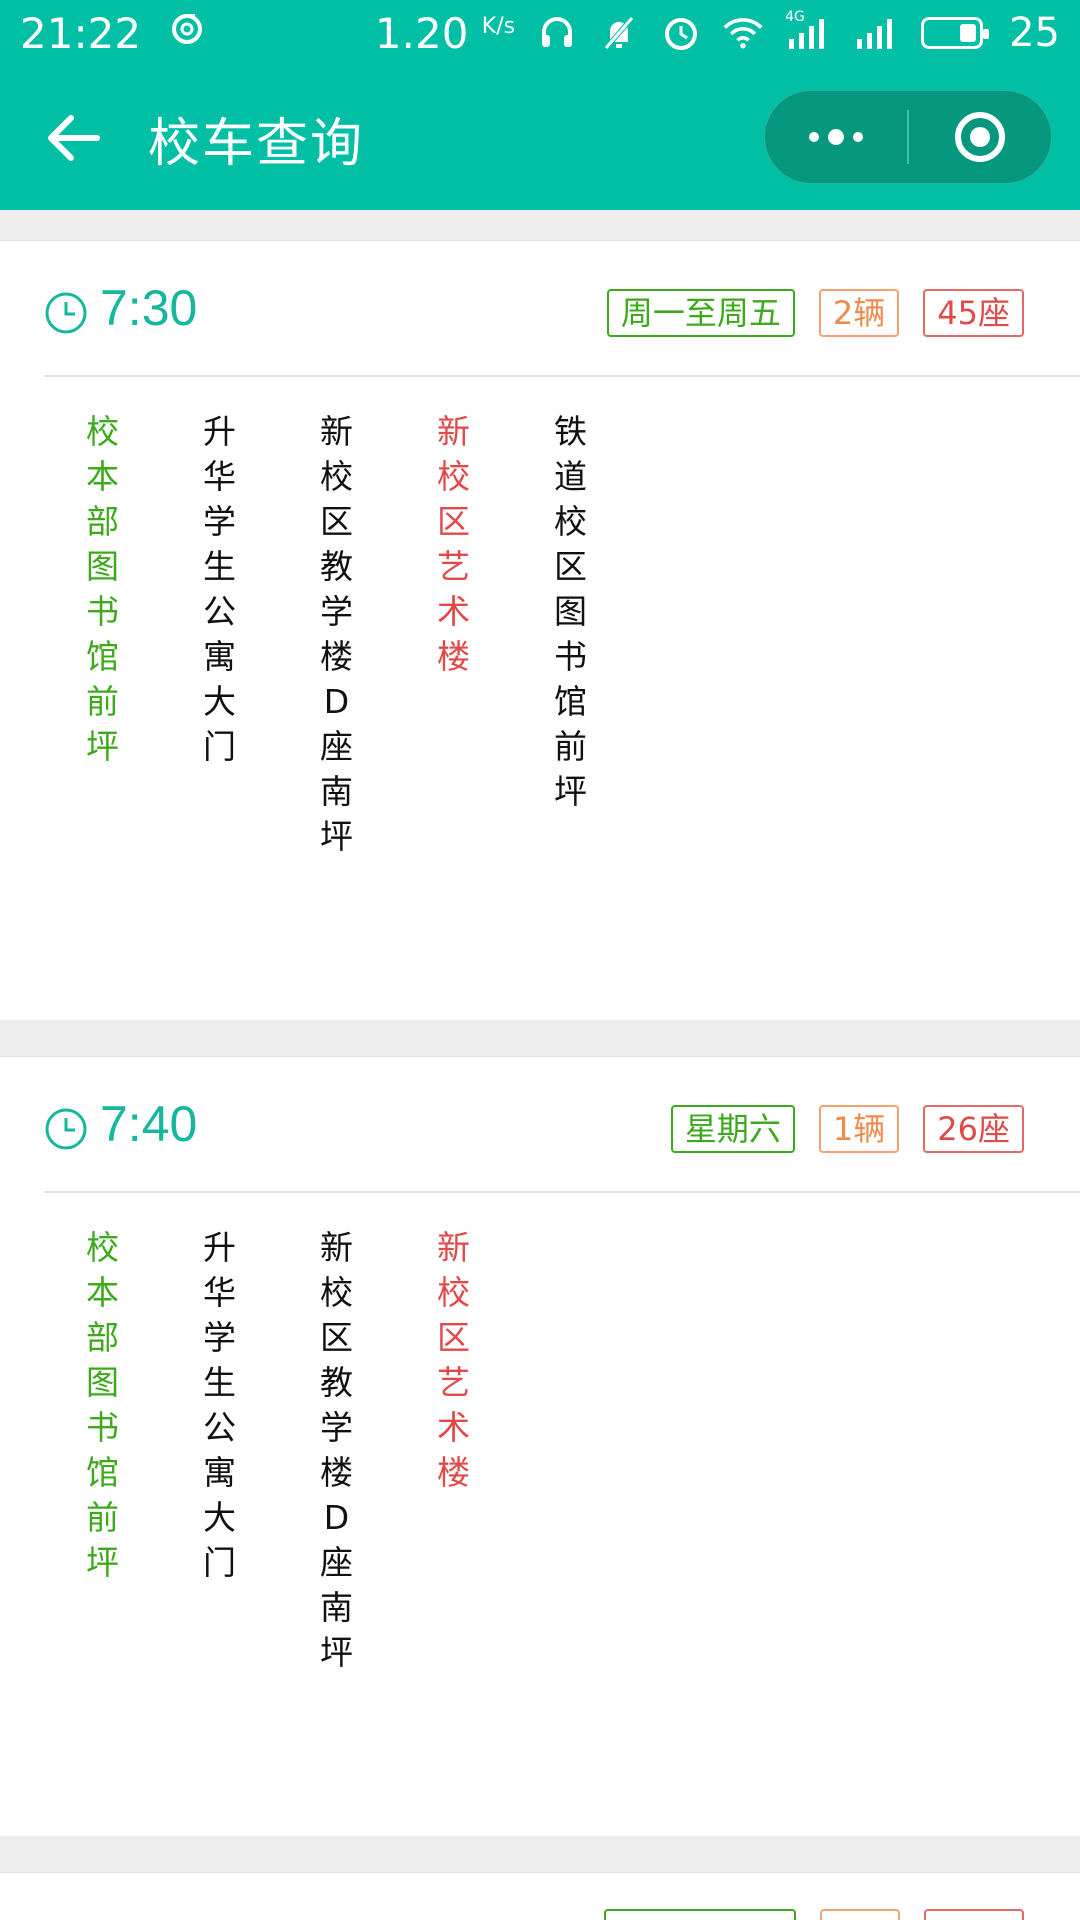  What do you see at coordinates (540, 308) in the screenshot?
I see `trip-card-header: 7:30 周一至周五 2辆 45座` at bounding box center [540, 308].